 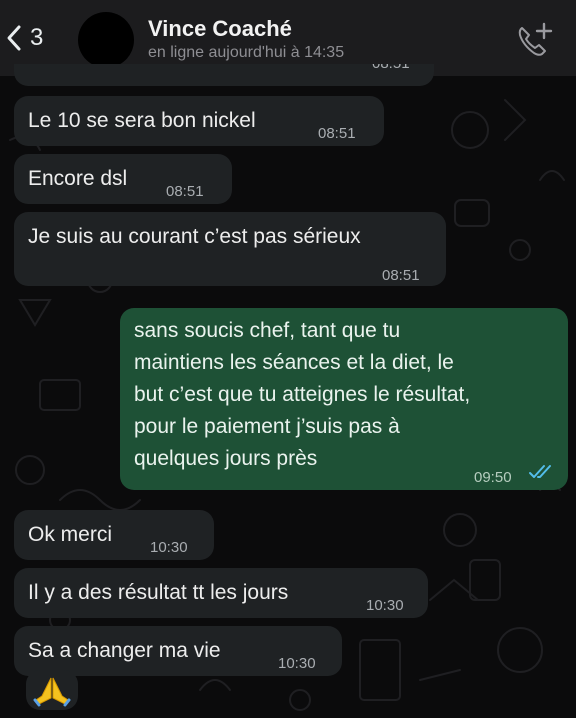 I want to click on message-text: Sa a changer ma vie, so click(x=124, y=650).